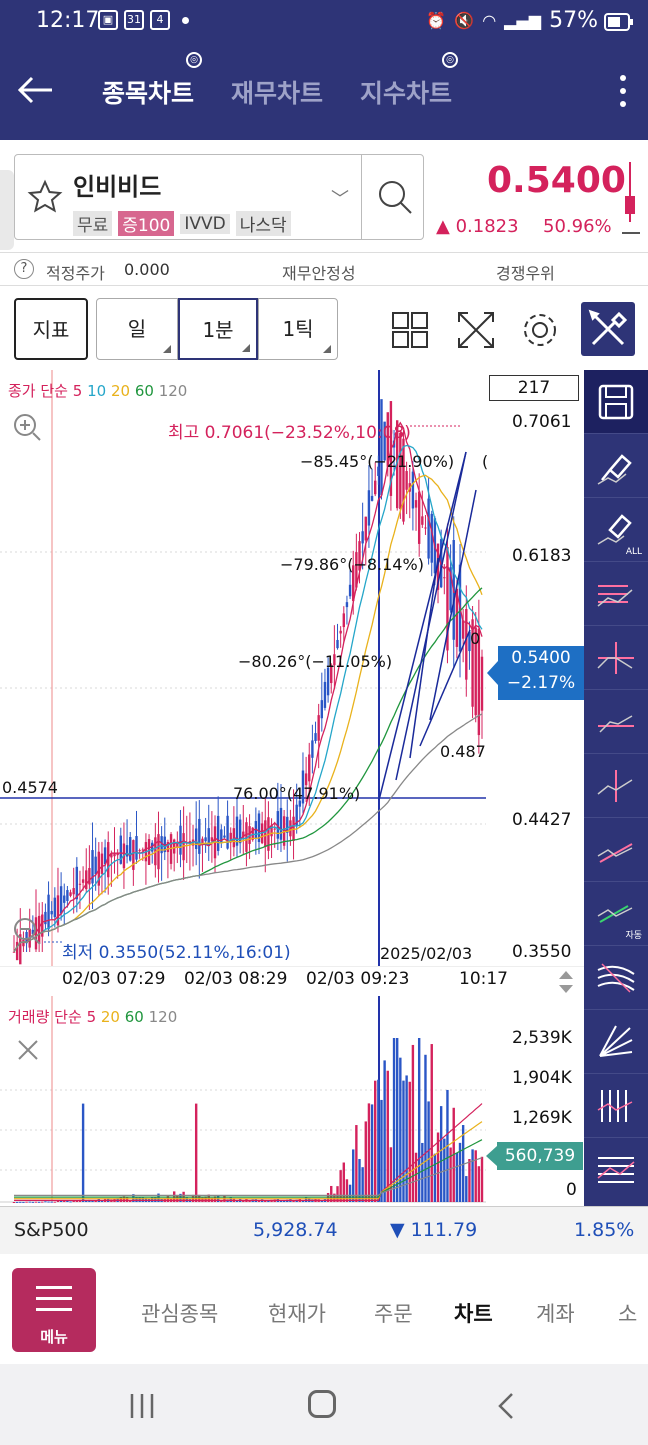 Image resolution: width=648 pixels, height=1445 pixels. Describe the element at coordinates (93, 223) in the screenshot. I see `tag-free: 무료` at that location.